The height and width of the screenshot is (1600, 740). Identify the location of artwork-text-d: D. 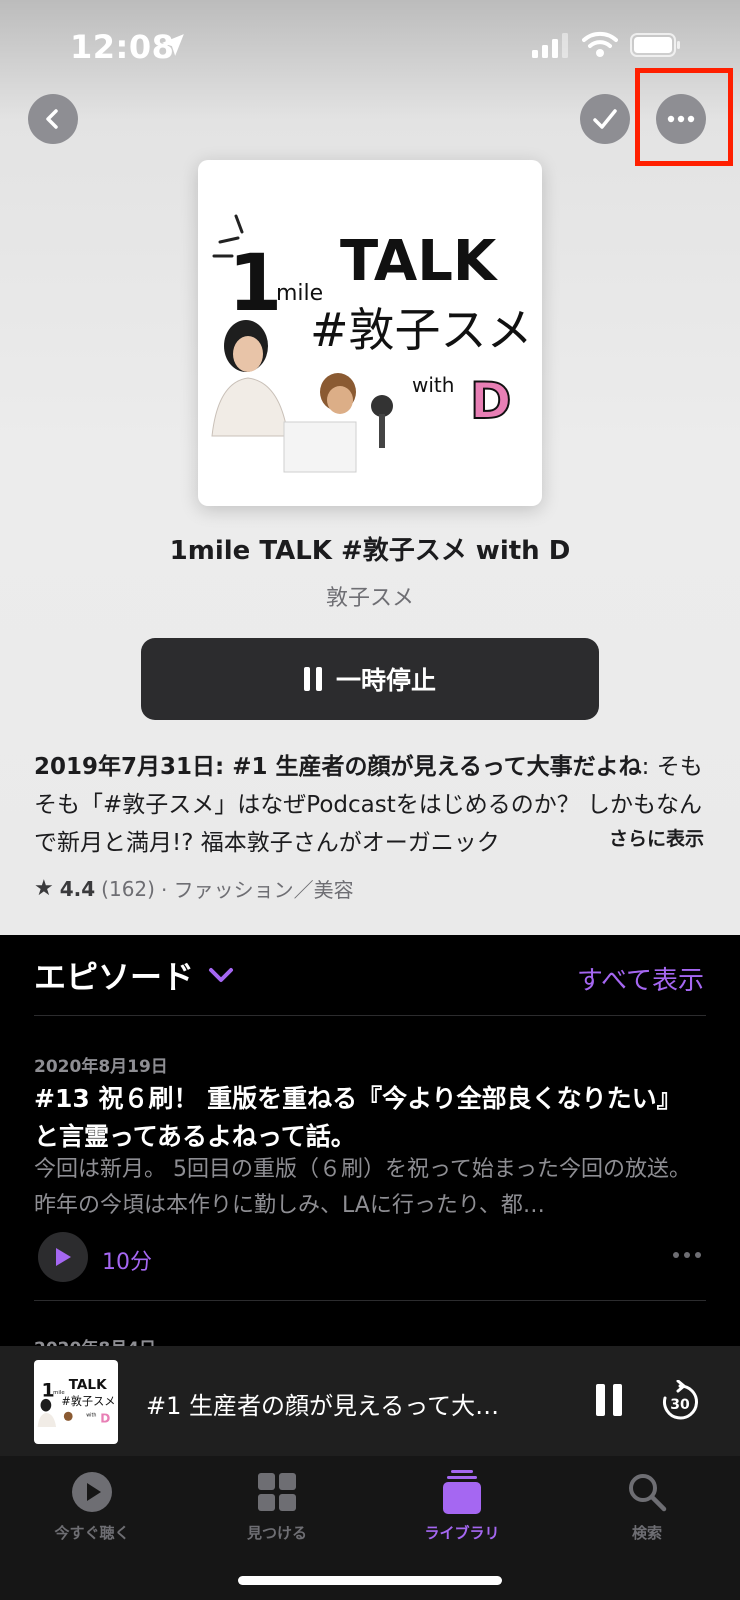
(491, 401).